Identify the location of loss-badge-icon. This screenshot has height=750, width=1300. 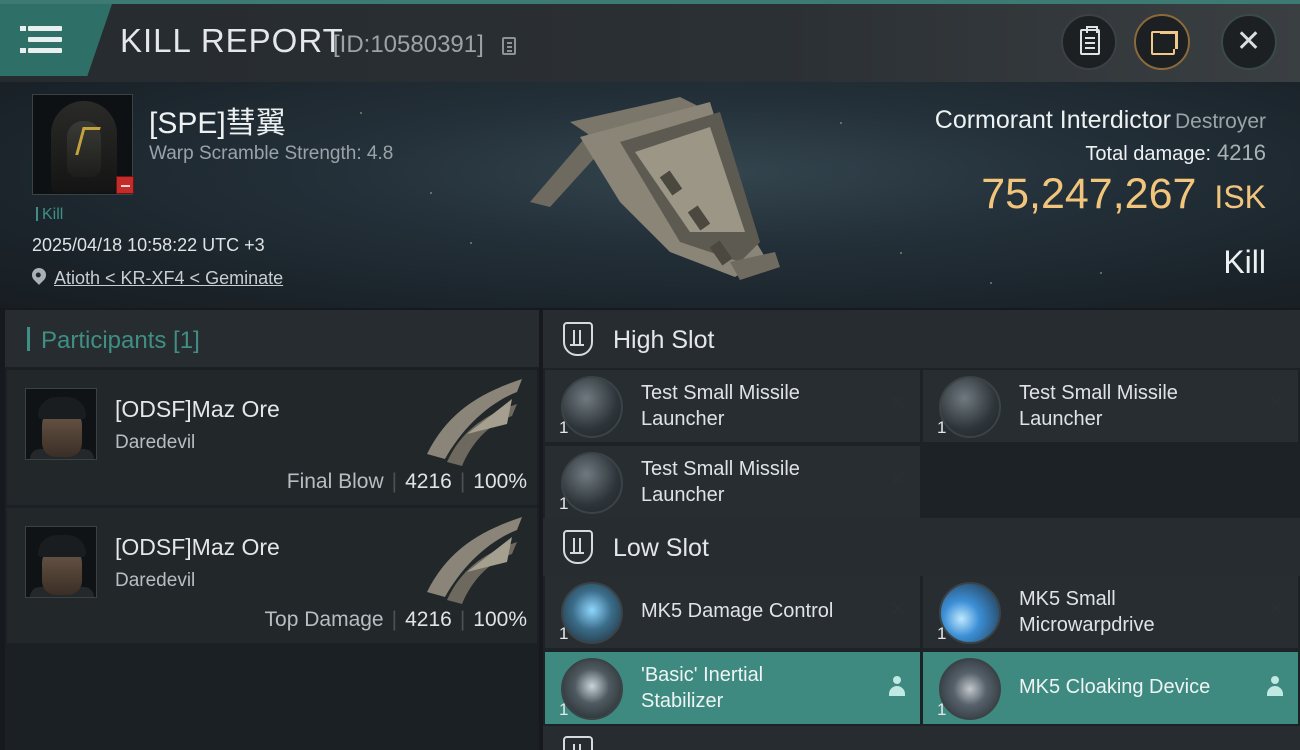
(125, 185).